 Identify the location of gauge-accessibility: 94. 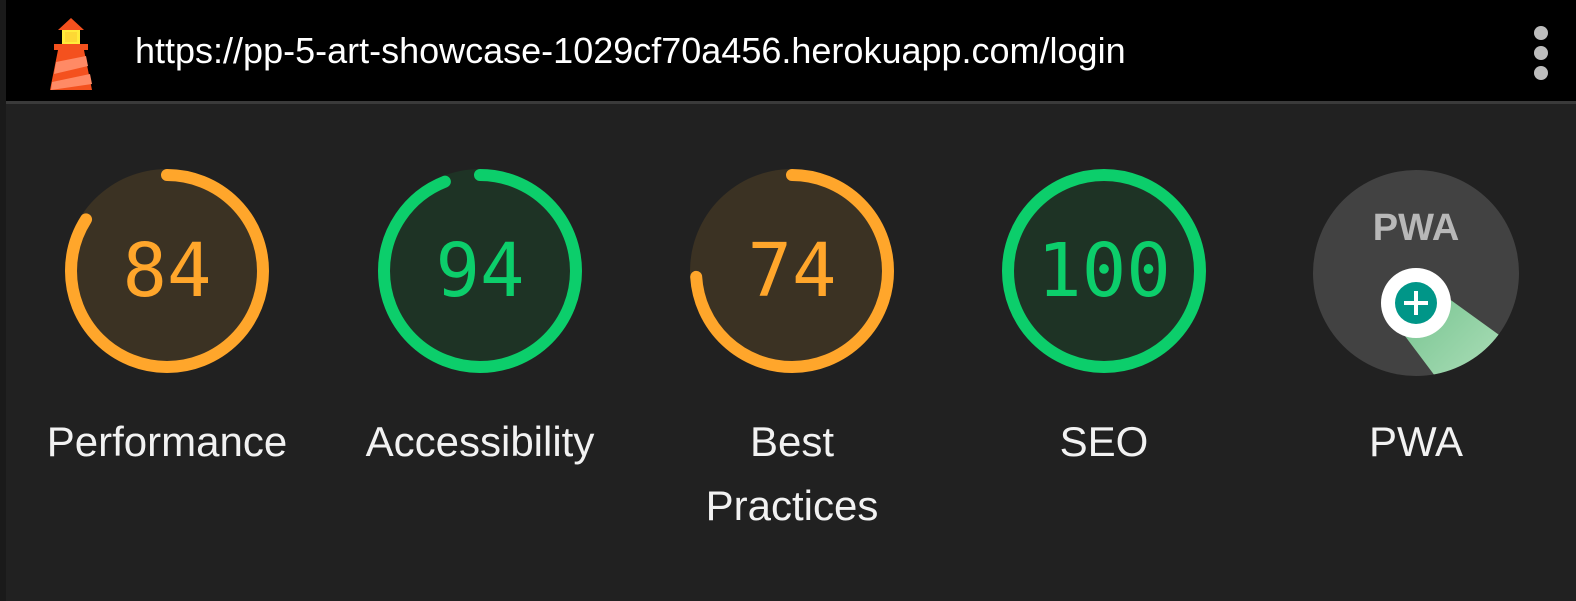
(480, 271).